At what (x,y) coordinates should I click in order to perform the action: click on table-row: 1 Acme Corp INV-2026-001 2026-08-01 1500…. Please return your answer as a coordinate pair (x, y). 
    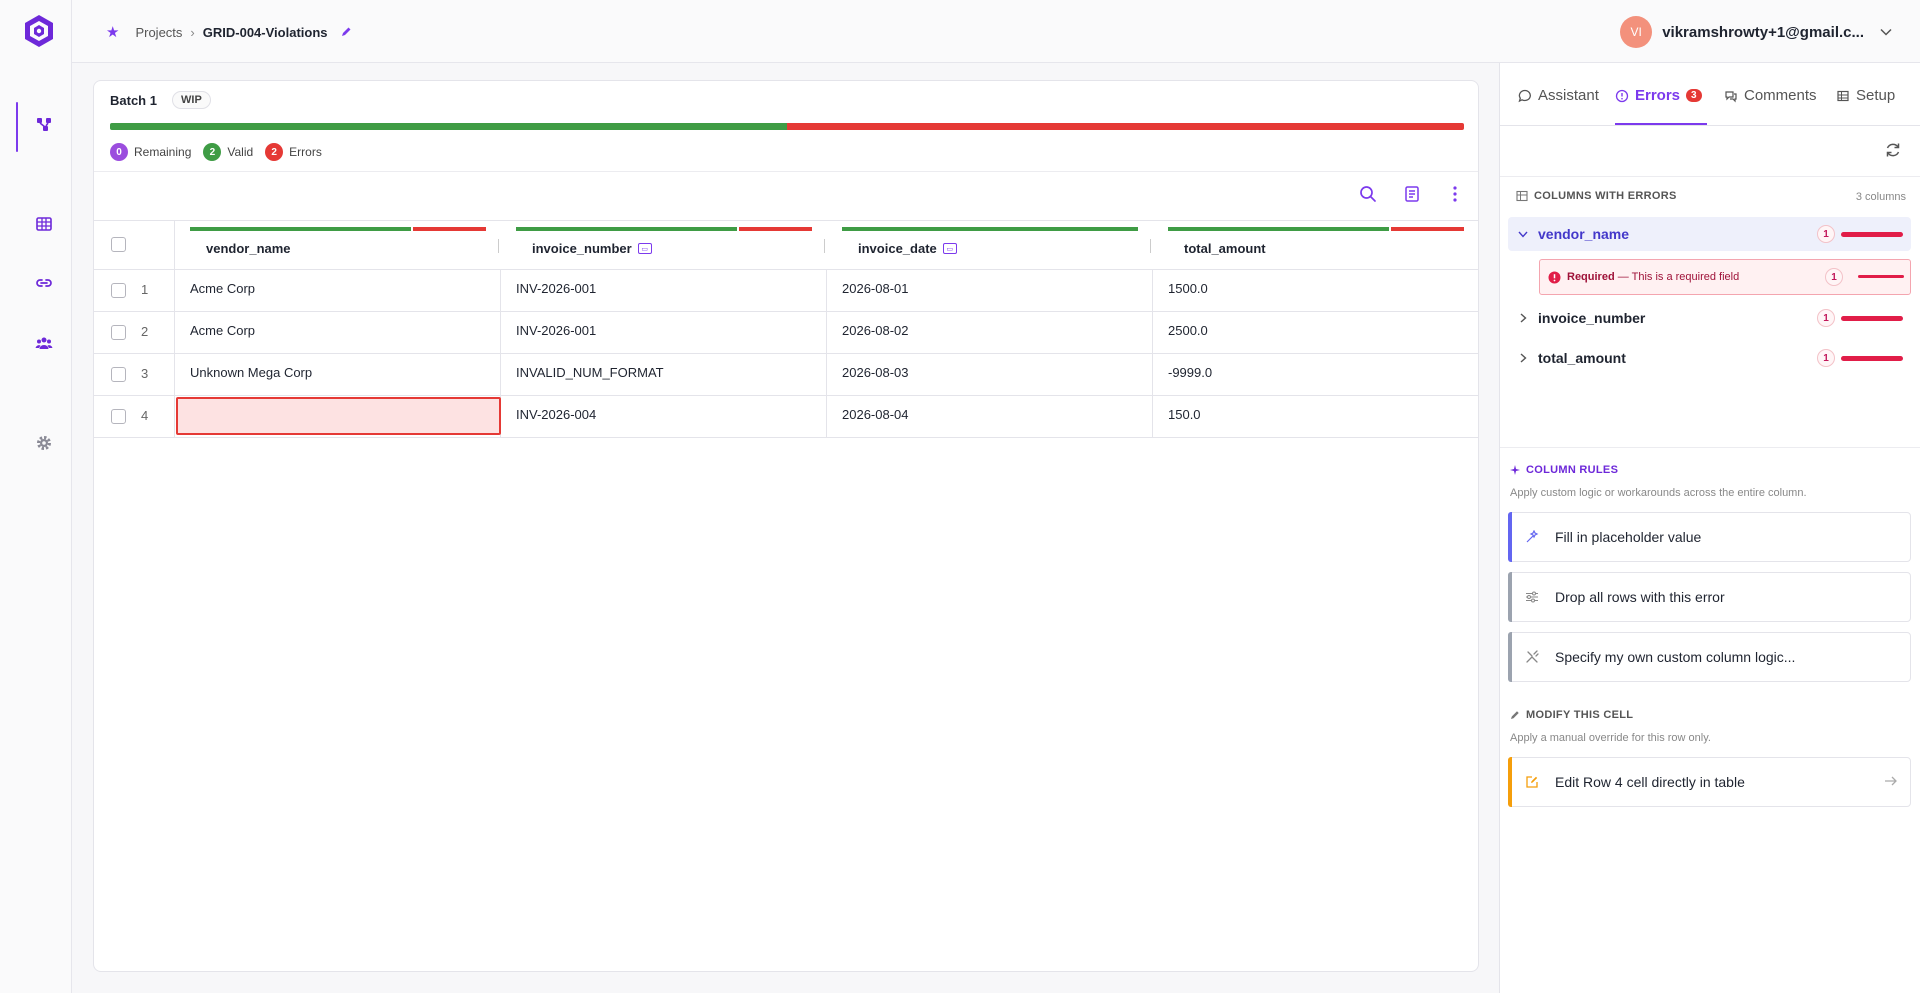
    Looking at the image, I should click on (786, 291).